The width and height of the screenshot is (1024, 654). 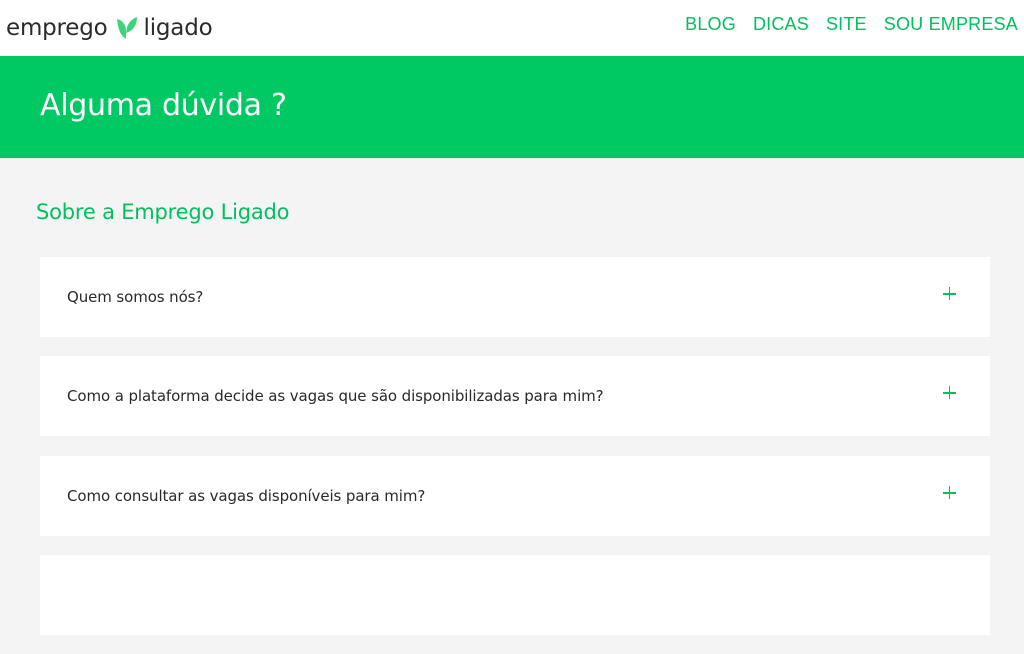 What do you see at coordinates (163, 212) in the screenshot?
I see `section-title: Sobre a Emprego Ligado` at bounding box center [163, 212].